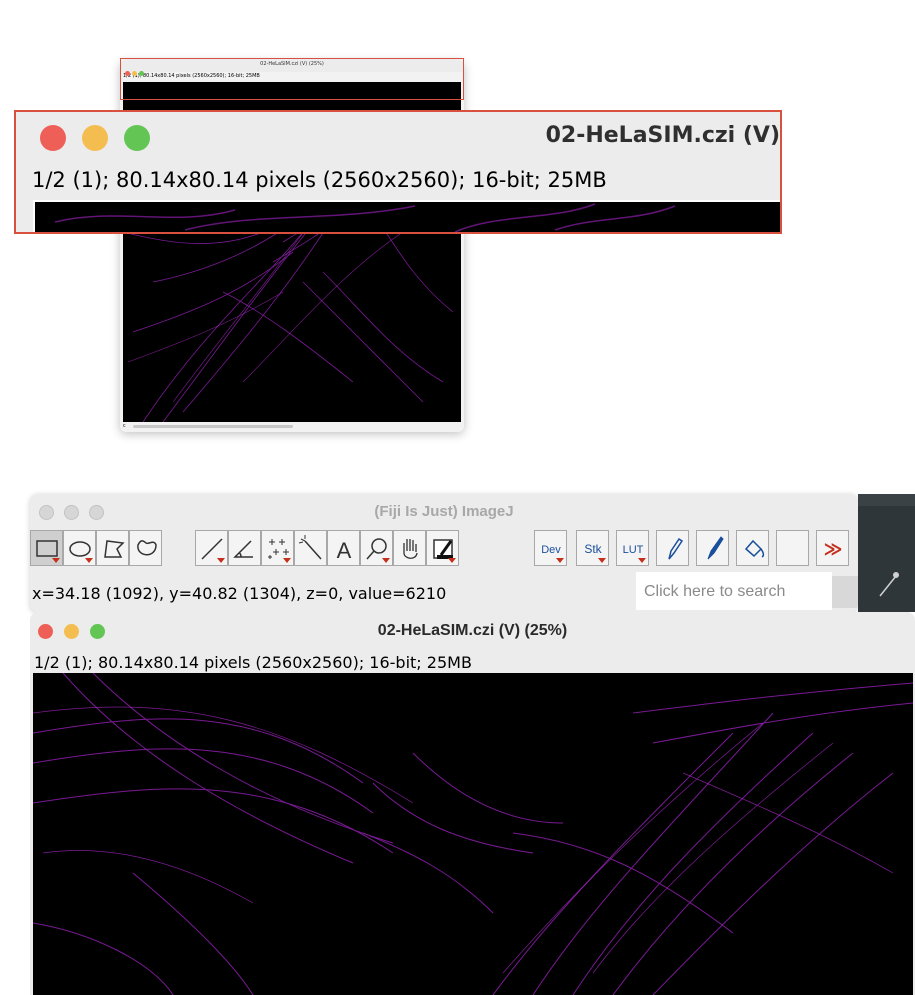 The image size is (915, 995). I want to click on freehand-tool, so click(145, 548).